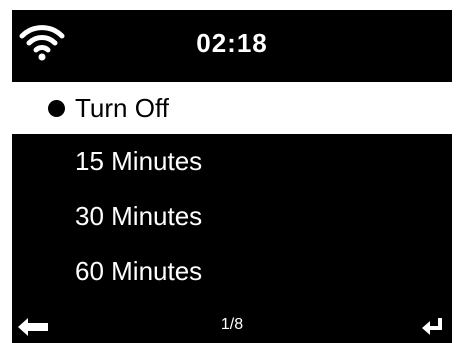 Image resolution: width=463 pixels, height=343 pixels. Describe the element at coordinates (122, 108) in the screenshot. I see `menu-item-label: Turn Off` at that location.